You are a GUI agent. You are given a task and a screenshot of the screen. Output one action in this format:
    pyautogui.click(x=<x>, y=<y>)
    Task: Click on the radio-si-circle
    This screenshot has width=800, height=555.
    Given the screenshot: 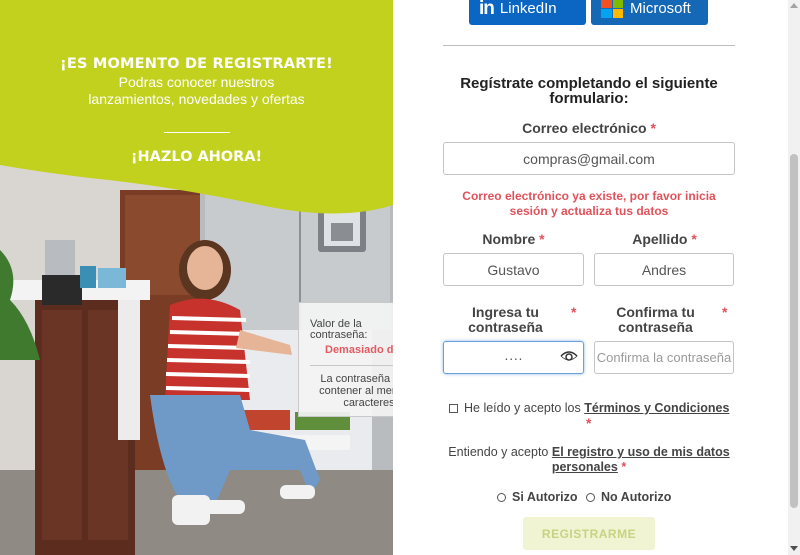 What is the action you would take?
    pyautogui.click(x=501, y=497)
    